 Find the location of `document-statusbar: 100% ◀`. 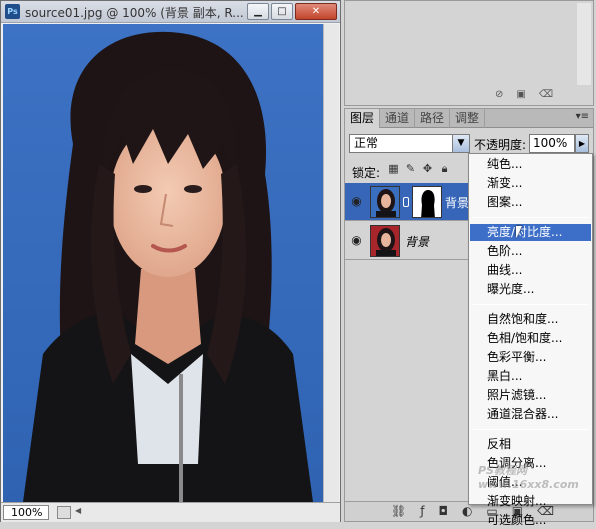

document-statusbar: 100% ◀ is located at coordinates (170, 512).